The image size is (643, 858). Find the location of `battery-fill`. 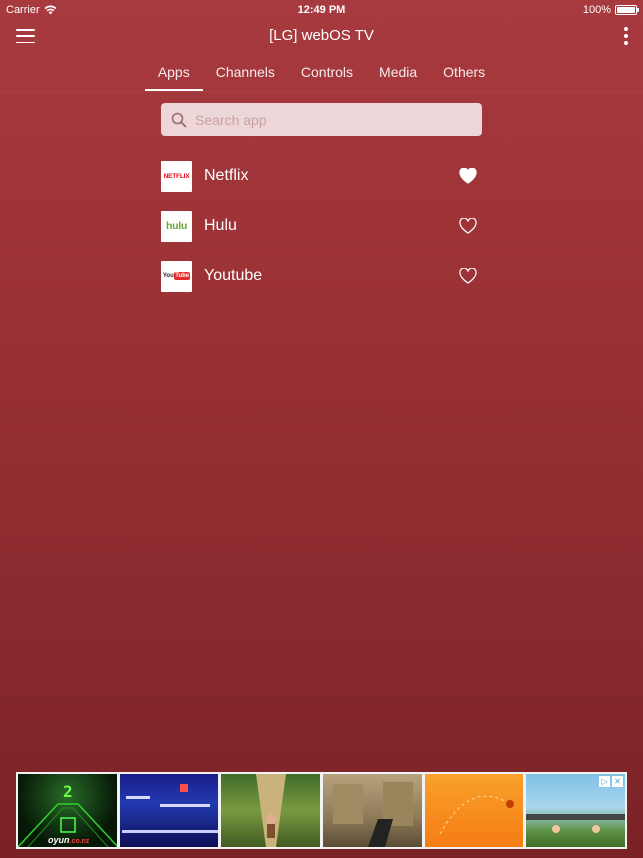

battery-fill is located at coordinates (626, 10).